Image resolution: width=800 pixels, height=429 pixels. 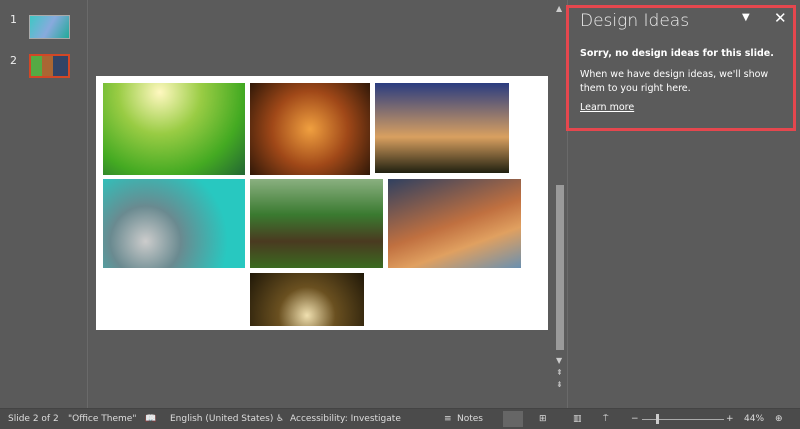 I want to click on notes-icon: ≡, so click(x=448, y=419).